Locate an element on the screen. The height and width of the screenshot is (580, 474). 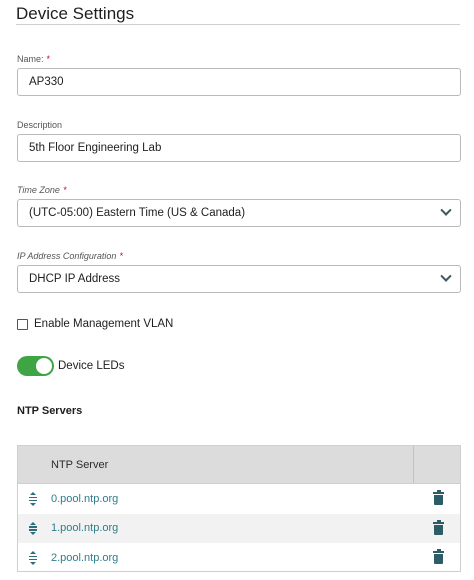
toggle-knob is located at coordinates (44, 366).